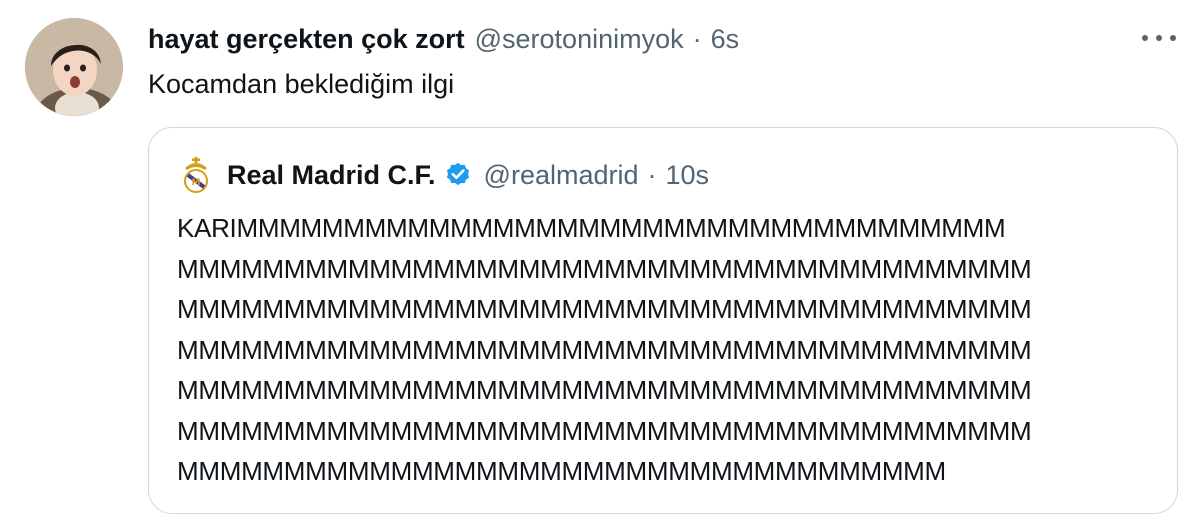 The height and width of the screenshot is (528, 1200). I want to click on quoted-text-line: KARIMMMMMMMMMMMMMMMMMMMMMMMMMMMMMMMMMMMM, so click(591, 228).